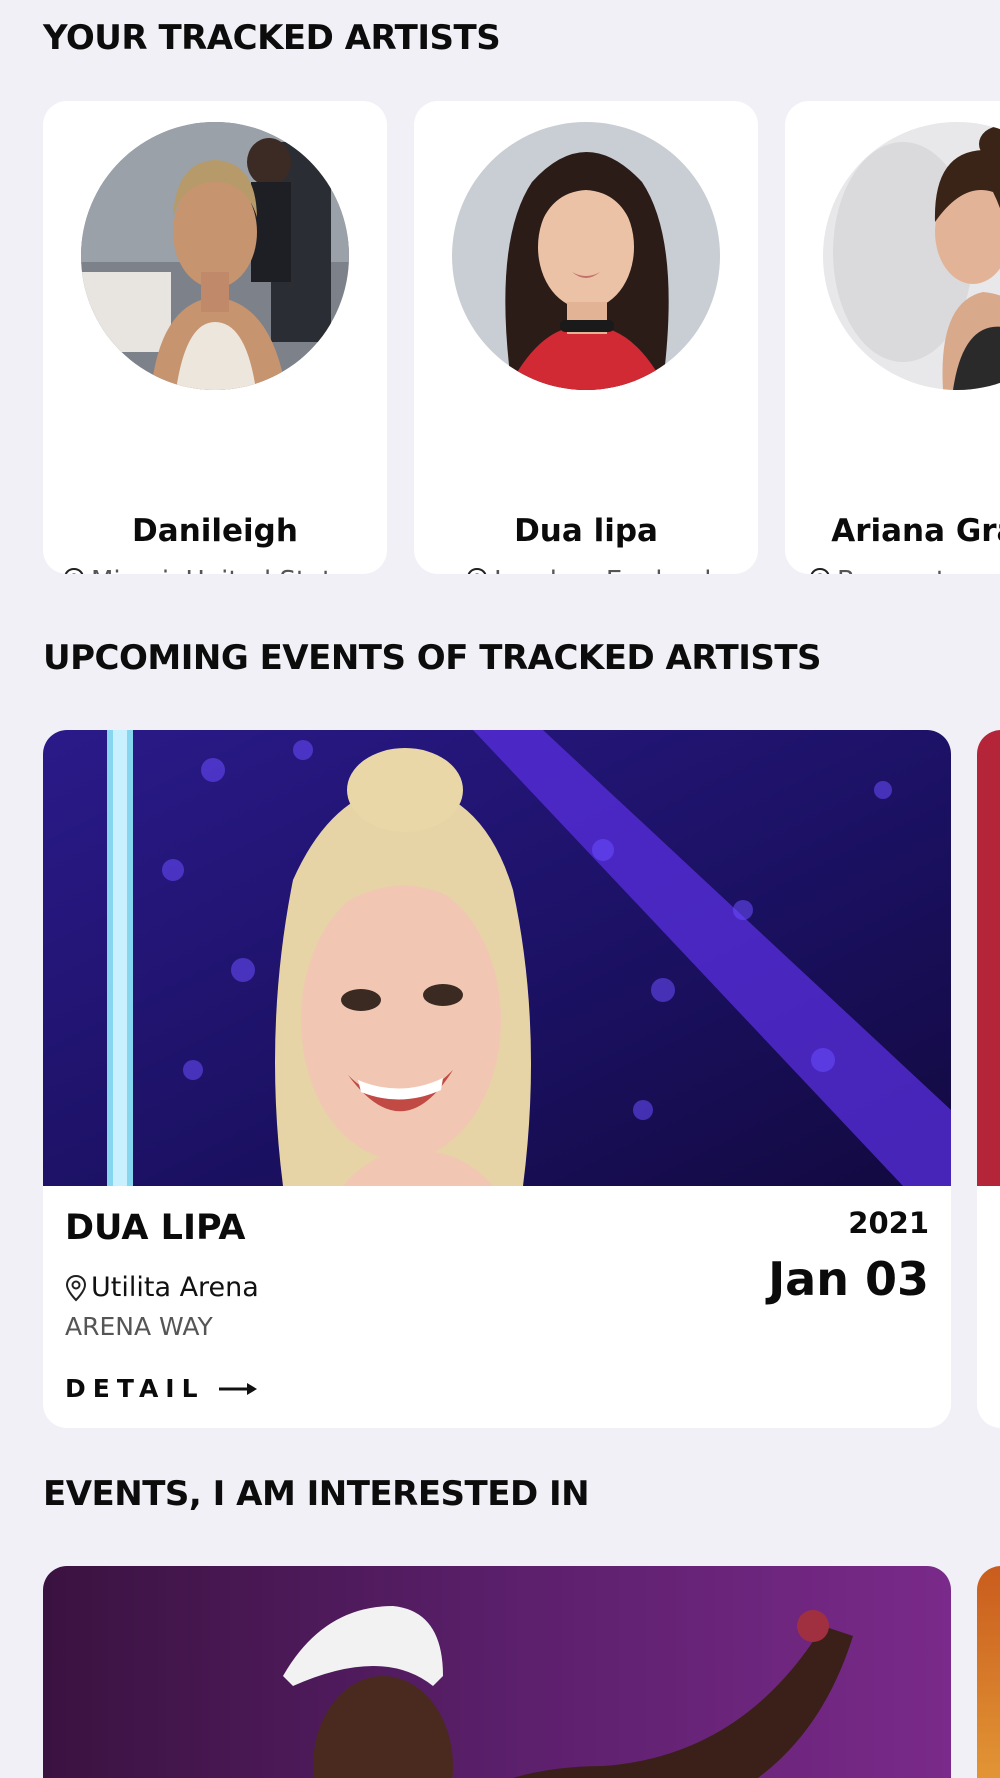  I want to click on interested-event-image, so click(497, 1672).